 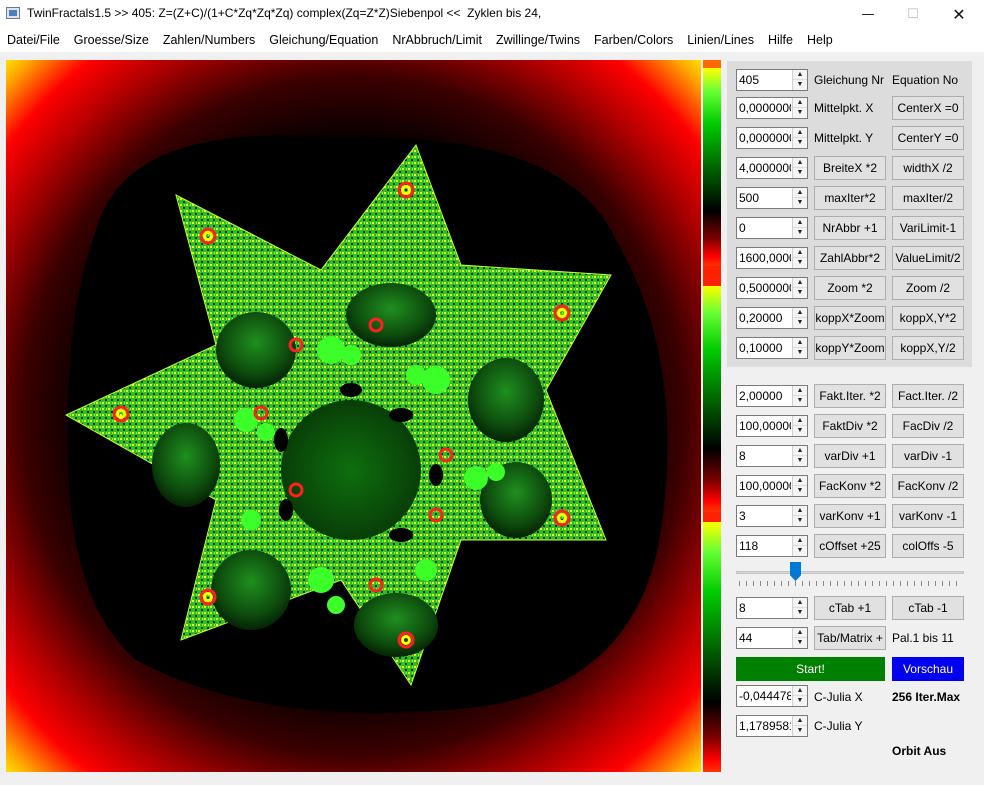 I want to click on vardiv-value: 8, so click(x=765, y=456).